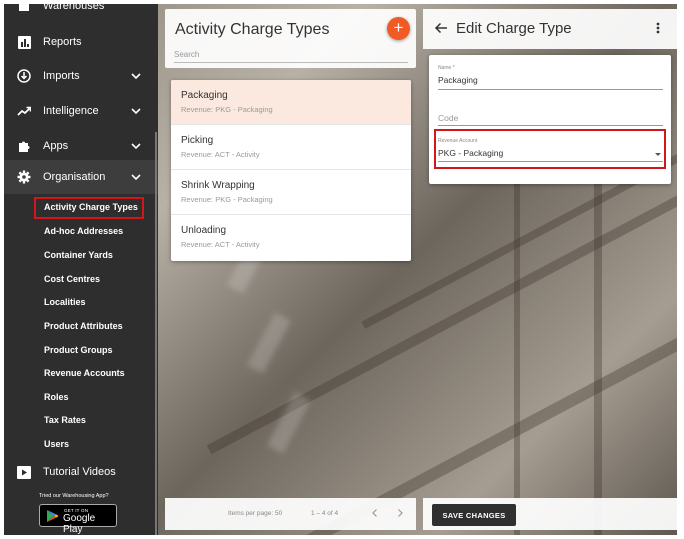 This screenshot has width=684, height=539. Describe the element at coordinates (470, 153) in the screenshot. I see `revenue-account-select: PKG - Packaging` at that location.